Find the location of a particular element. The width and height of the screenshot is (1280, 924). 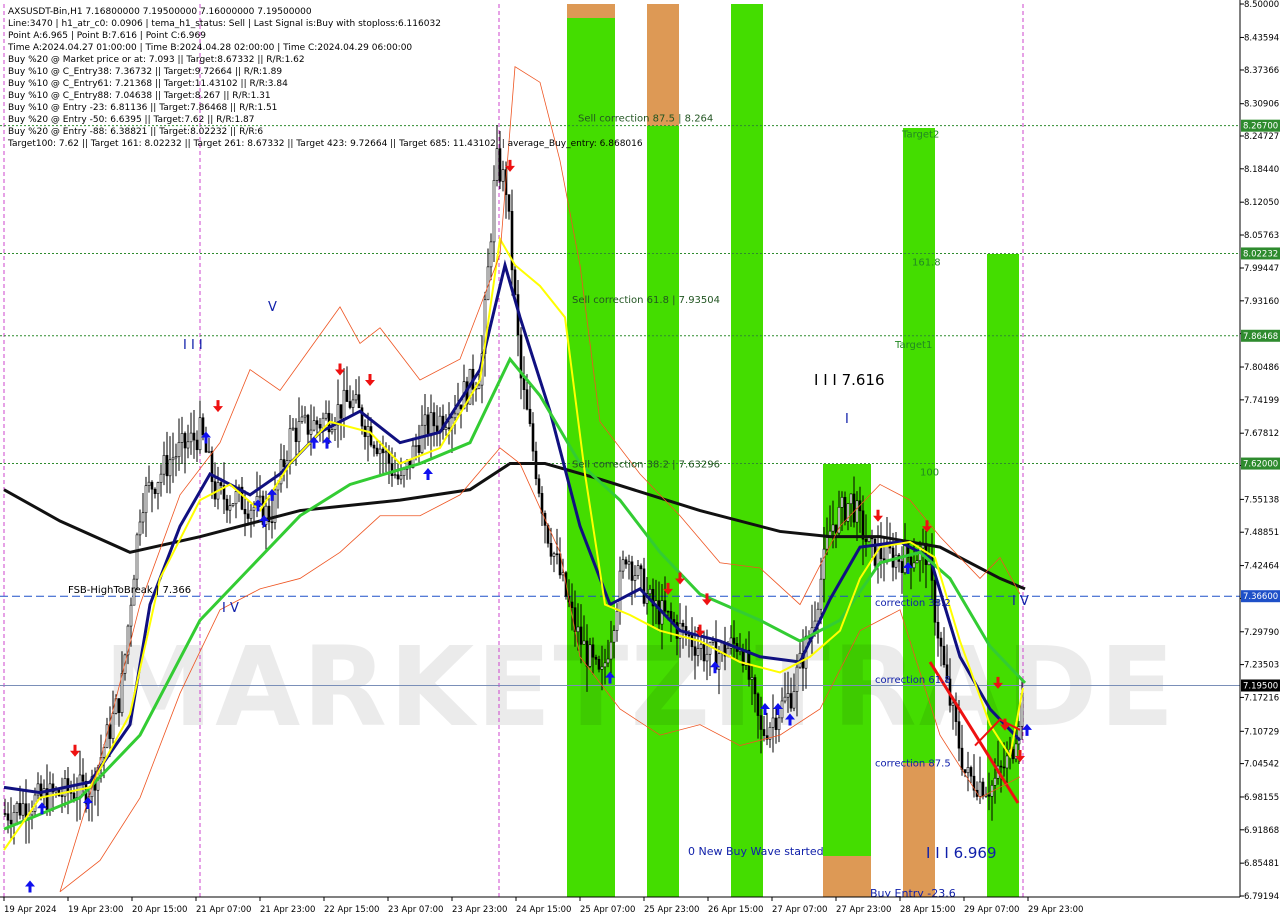

x-tick-label: 29 Apr 23:00 is located at coordinates (1055, 910).